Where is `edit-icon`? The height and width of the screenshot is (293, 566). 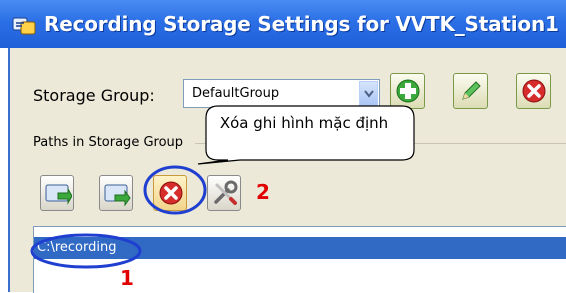 edit-icon is located at coordinates (471, 90).